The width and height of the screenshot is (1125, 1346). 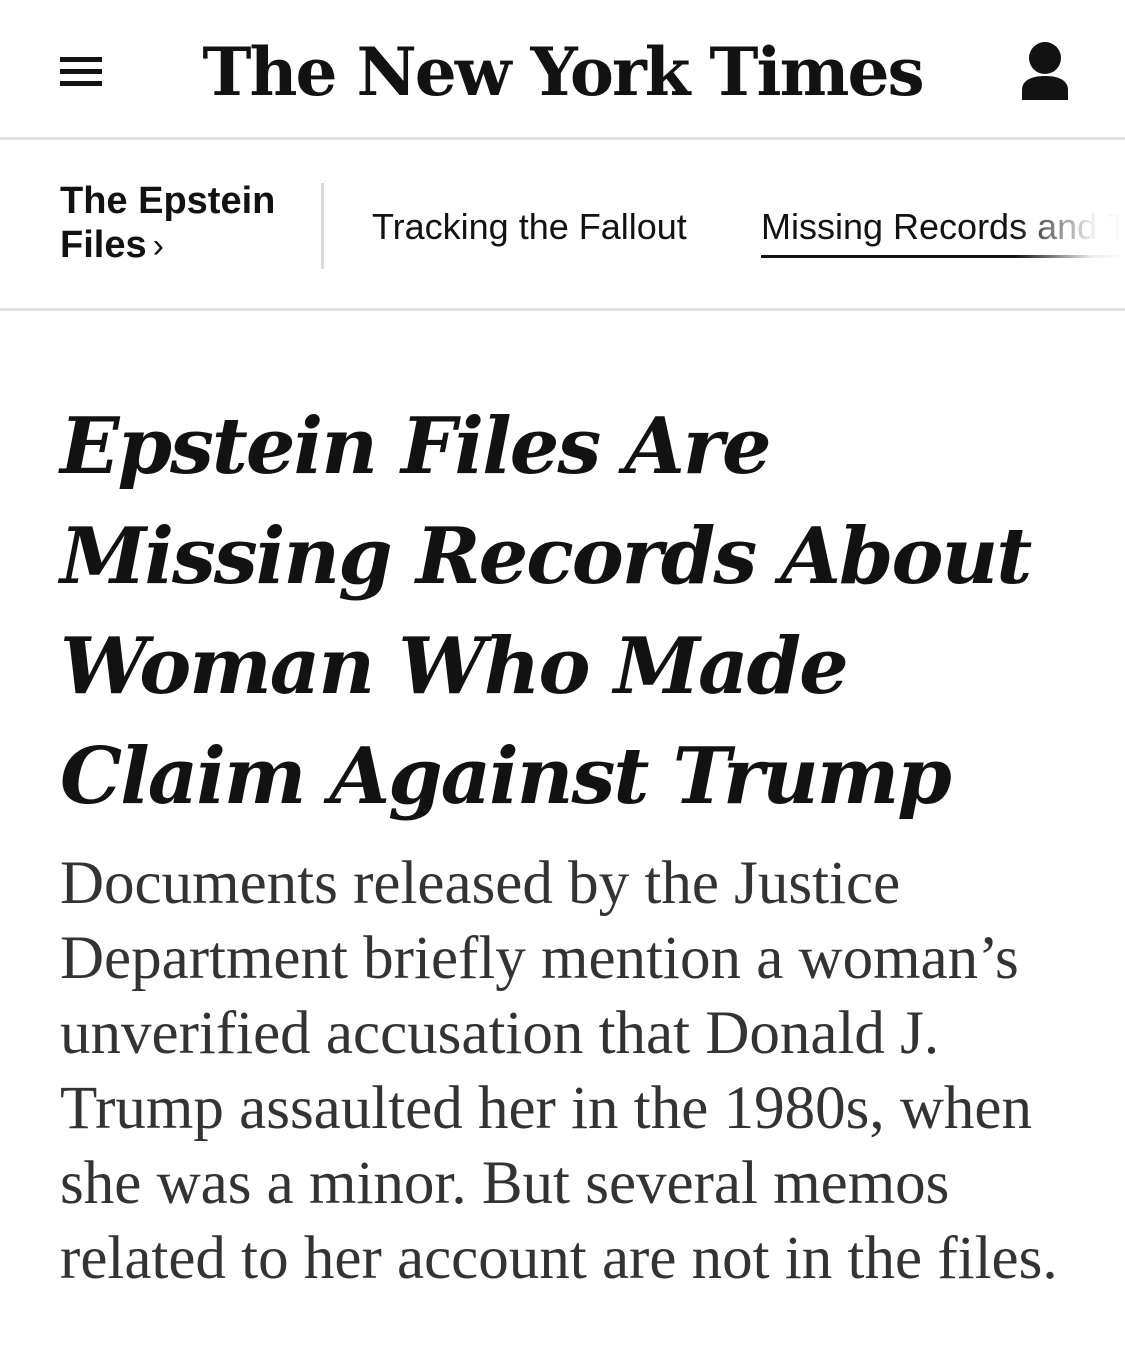 I want to click on user-silhouette-icon, so click(x=1045, y=71).